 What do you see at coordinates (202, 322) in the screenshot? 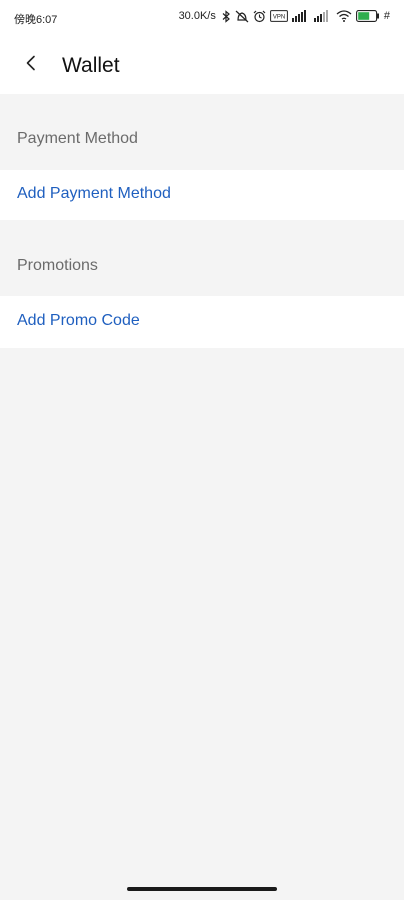
I see `add-promo-code-button: Add Promo Code` at bounding box center [202, 322].